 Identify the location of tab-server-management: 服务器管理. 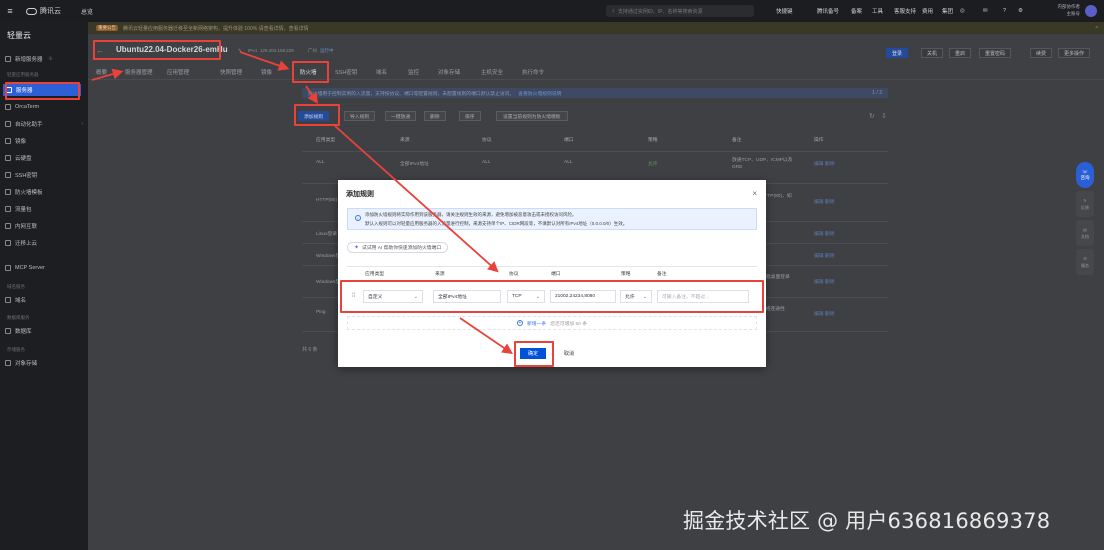
(139, 72).